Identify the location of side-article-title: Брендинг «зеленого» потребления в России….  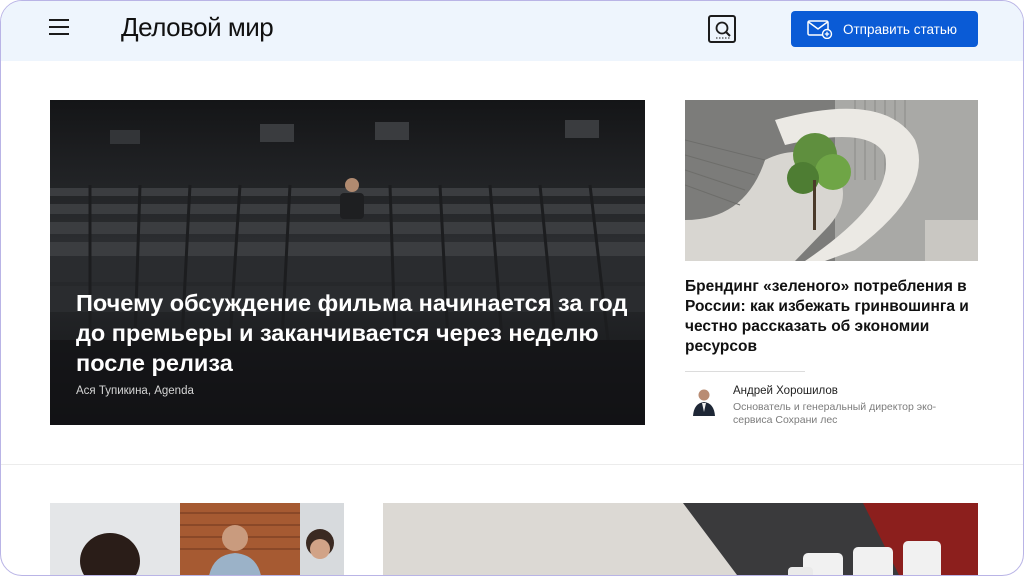
(831, 317).